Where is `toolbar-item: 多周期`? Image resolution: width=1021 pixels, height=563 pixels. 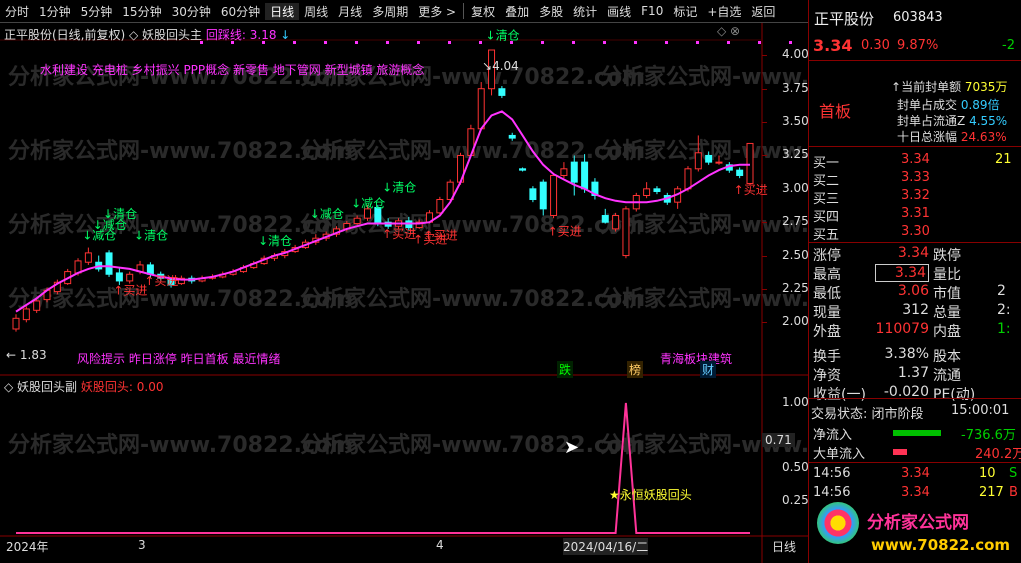
toolbar-item: 多周期 is located at coordinates (390, 11).